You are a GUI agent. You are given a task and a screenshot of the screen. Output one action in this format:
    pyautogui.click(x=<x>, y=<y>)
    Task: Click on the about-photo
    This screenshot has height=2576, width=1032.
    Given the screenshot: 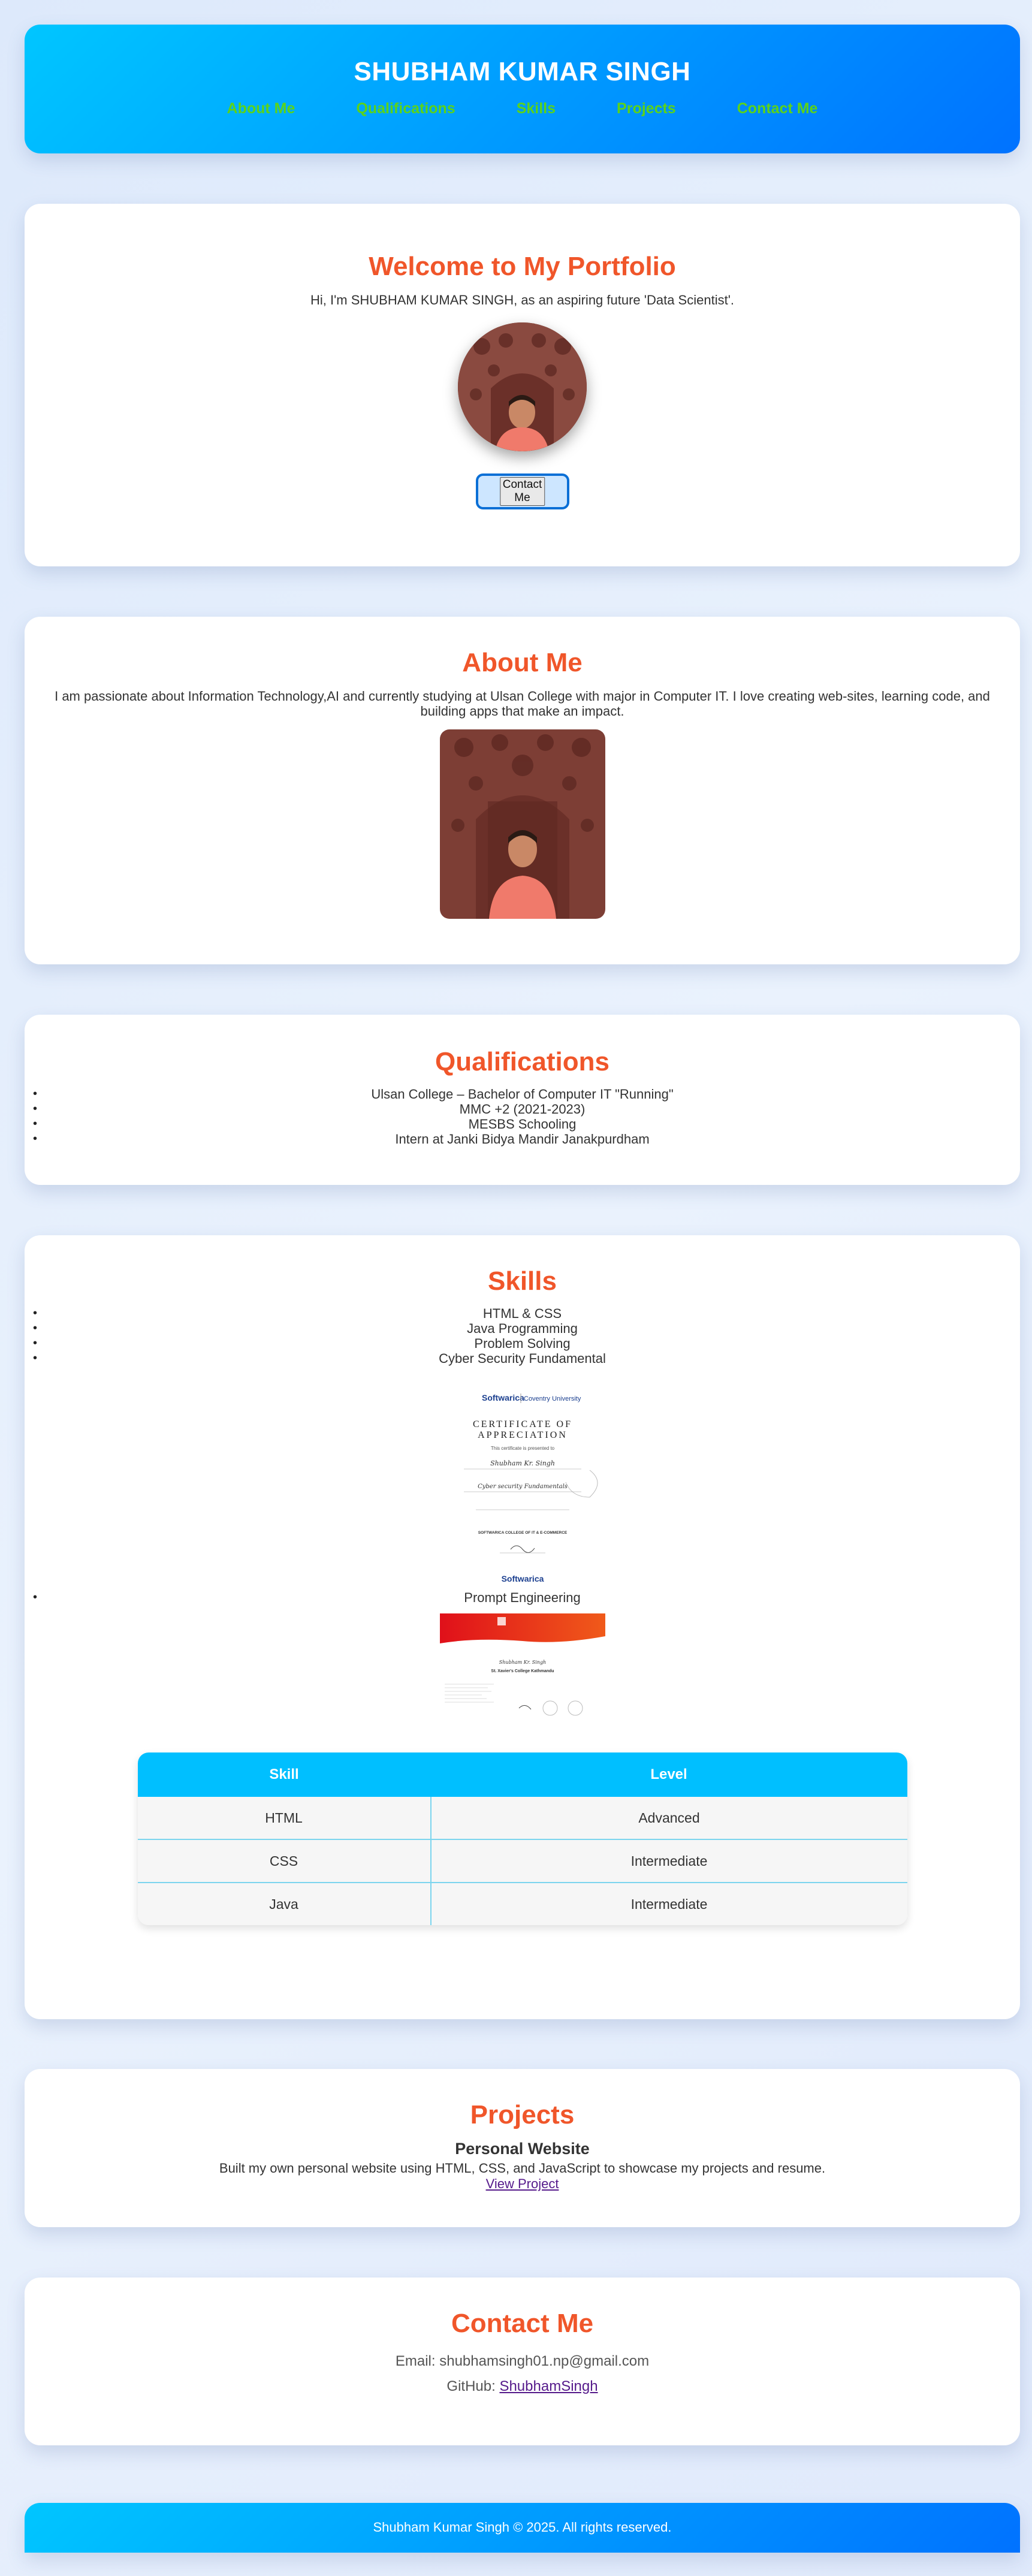 What is the action you would take?
    pyautogui.click(x=522, y=824)
    